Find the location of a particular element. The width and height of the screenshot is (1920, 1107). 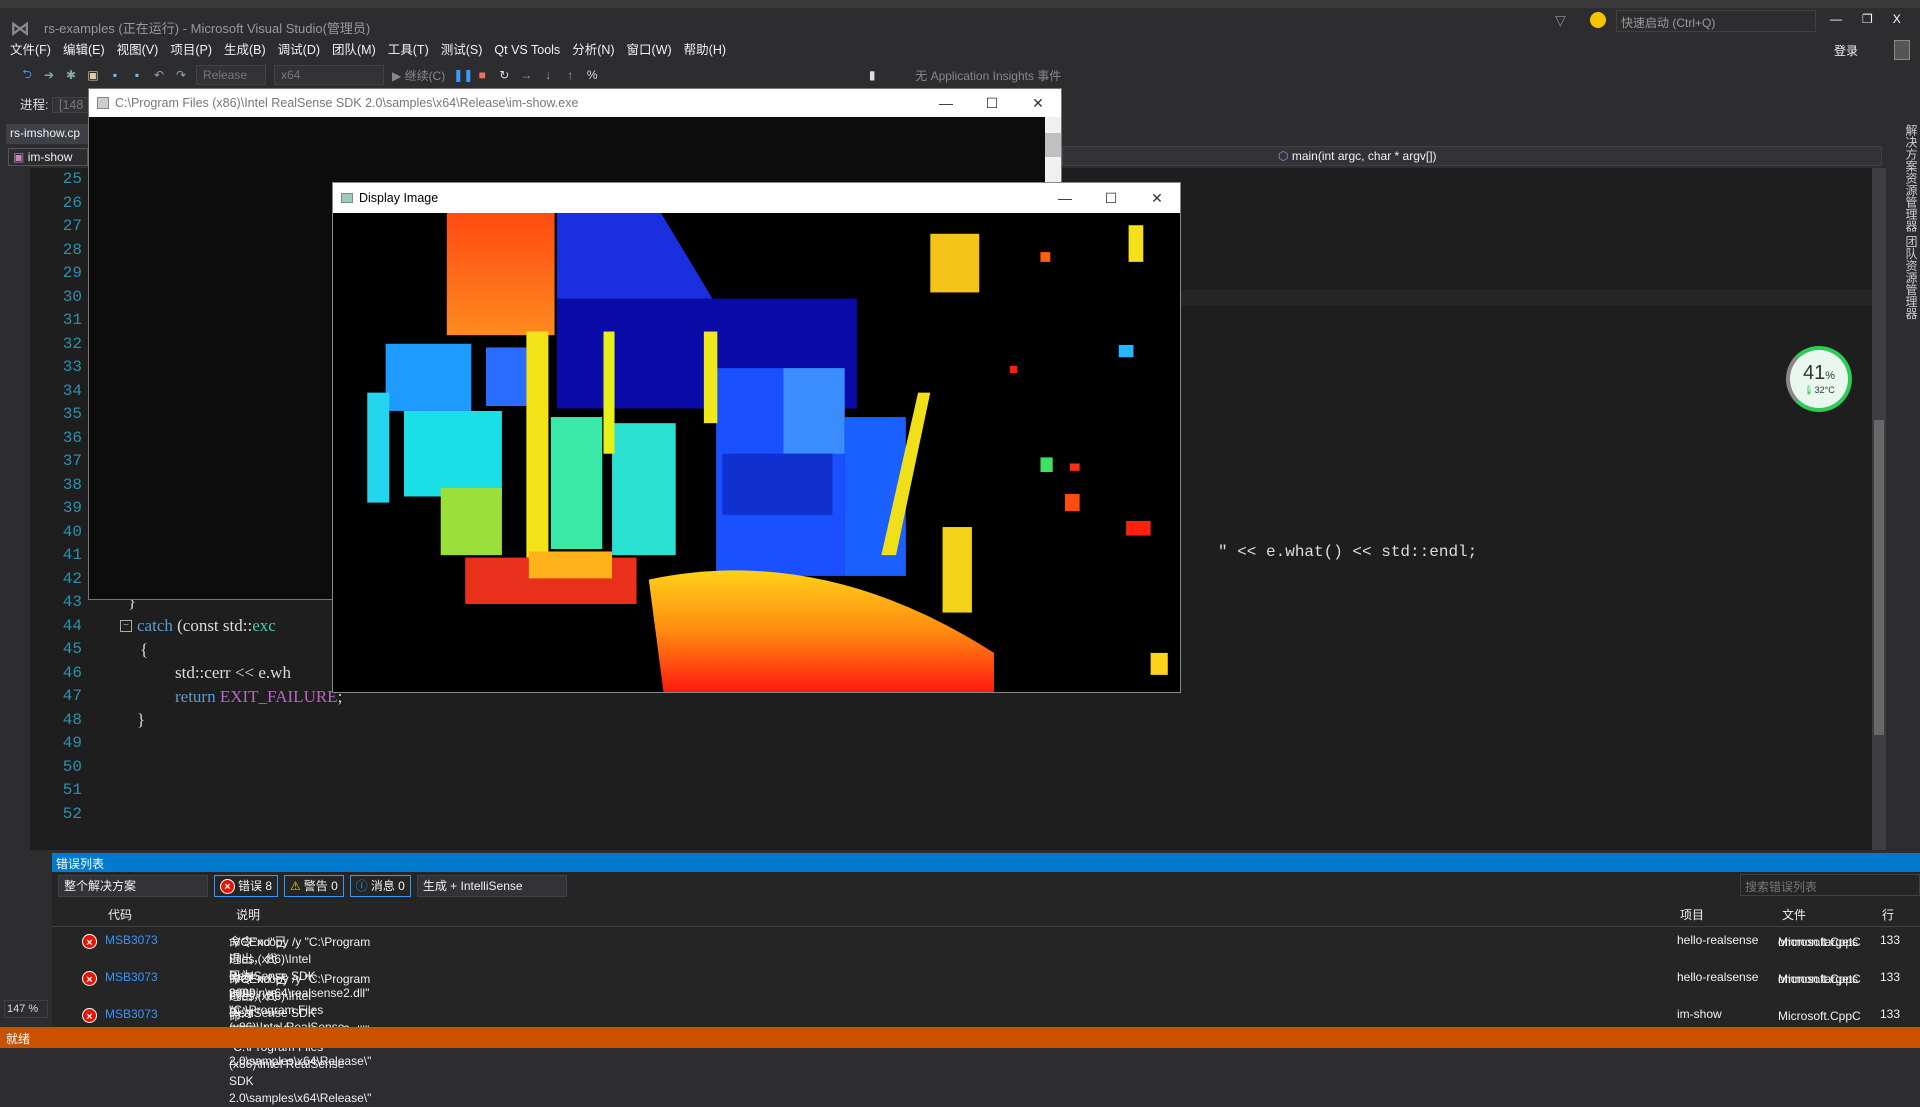

menu-analyze: 分析(N) is located at coordinates (597, 50).